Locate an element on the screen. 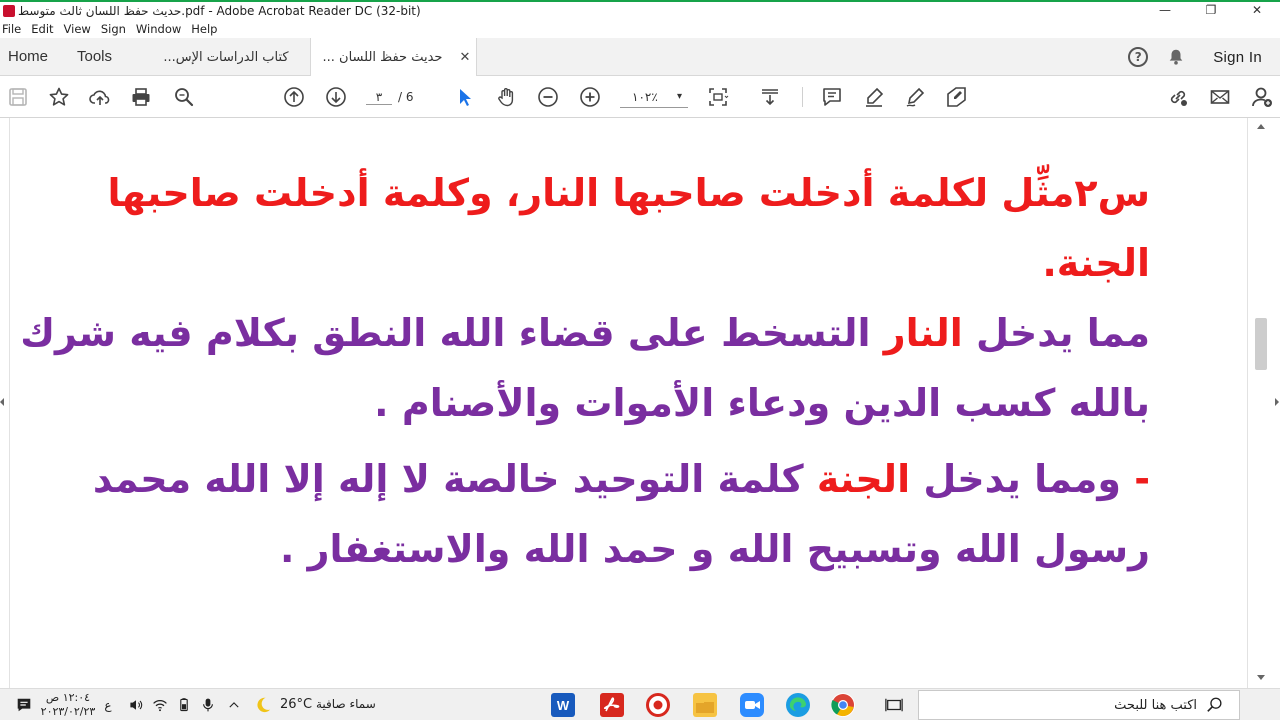 This screenshot has height=720, width=1280. add-people-icon is located at coordinates (1262, 97).